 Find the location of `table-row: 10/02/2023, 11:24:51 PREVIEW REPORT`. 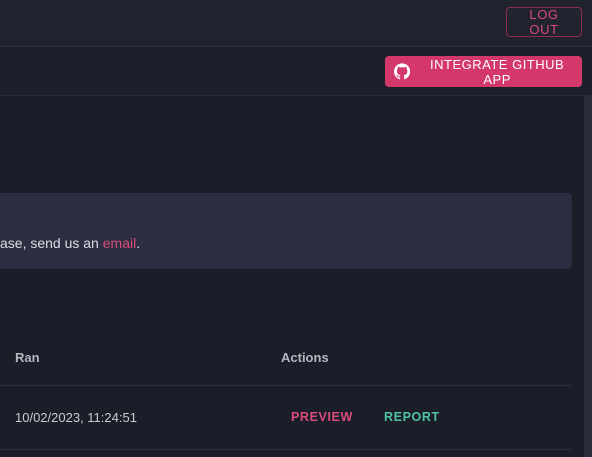

table-row: 10/02/2023, 11:24:51 PREVIEW REPORT is located at coordinates (286, 418).